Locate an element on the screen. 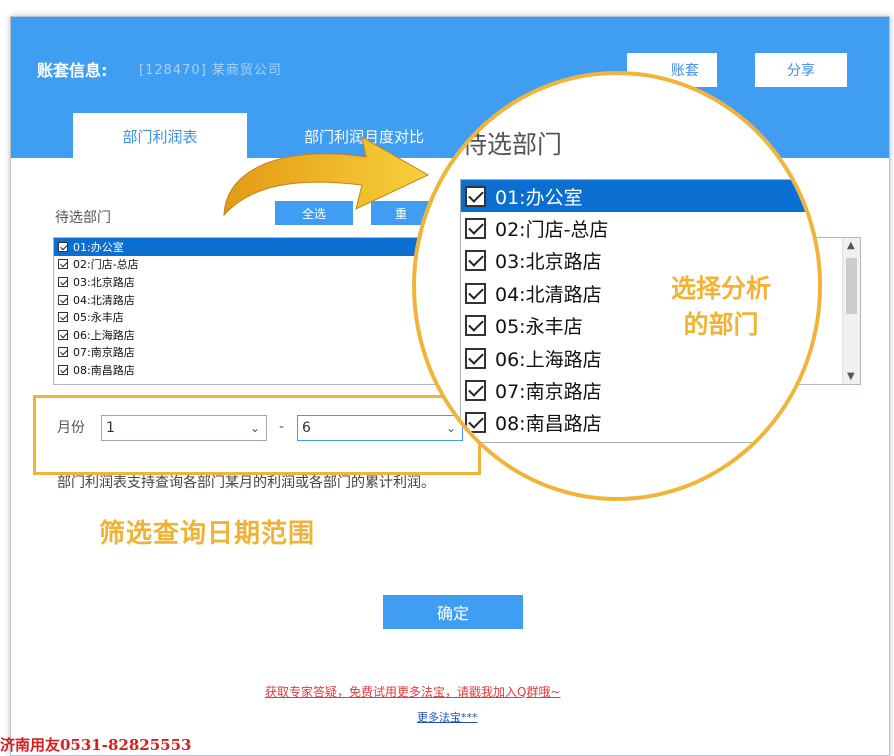 This screenshot has height=756, width=894. magnified-department-label: 待选部门 is located at coordinates (512, 144).